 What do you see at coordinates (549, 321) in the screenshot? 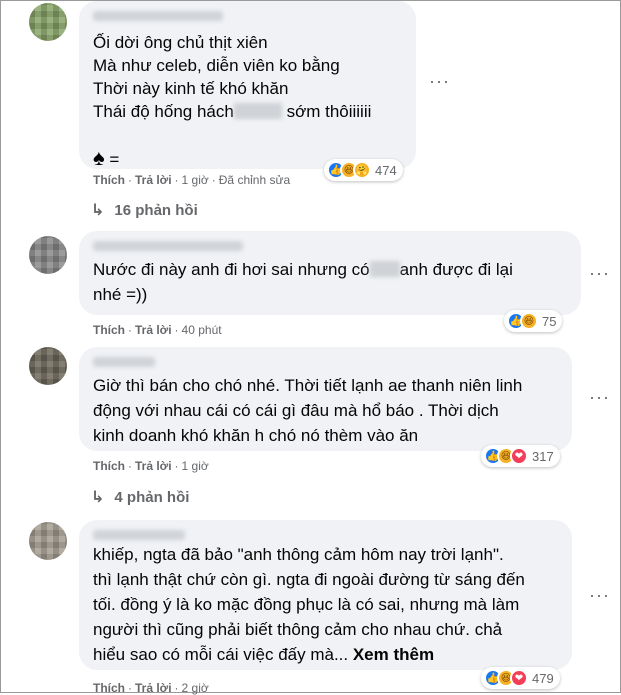
I see `reaction-count: 75` at bounding box center [549, 321].